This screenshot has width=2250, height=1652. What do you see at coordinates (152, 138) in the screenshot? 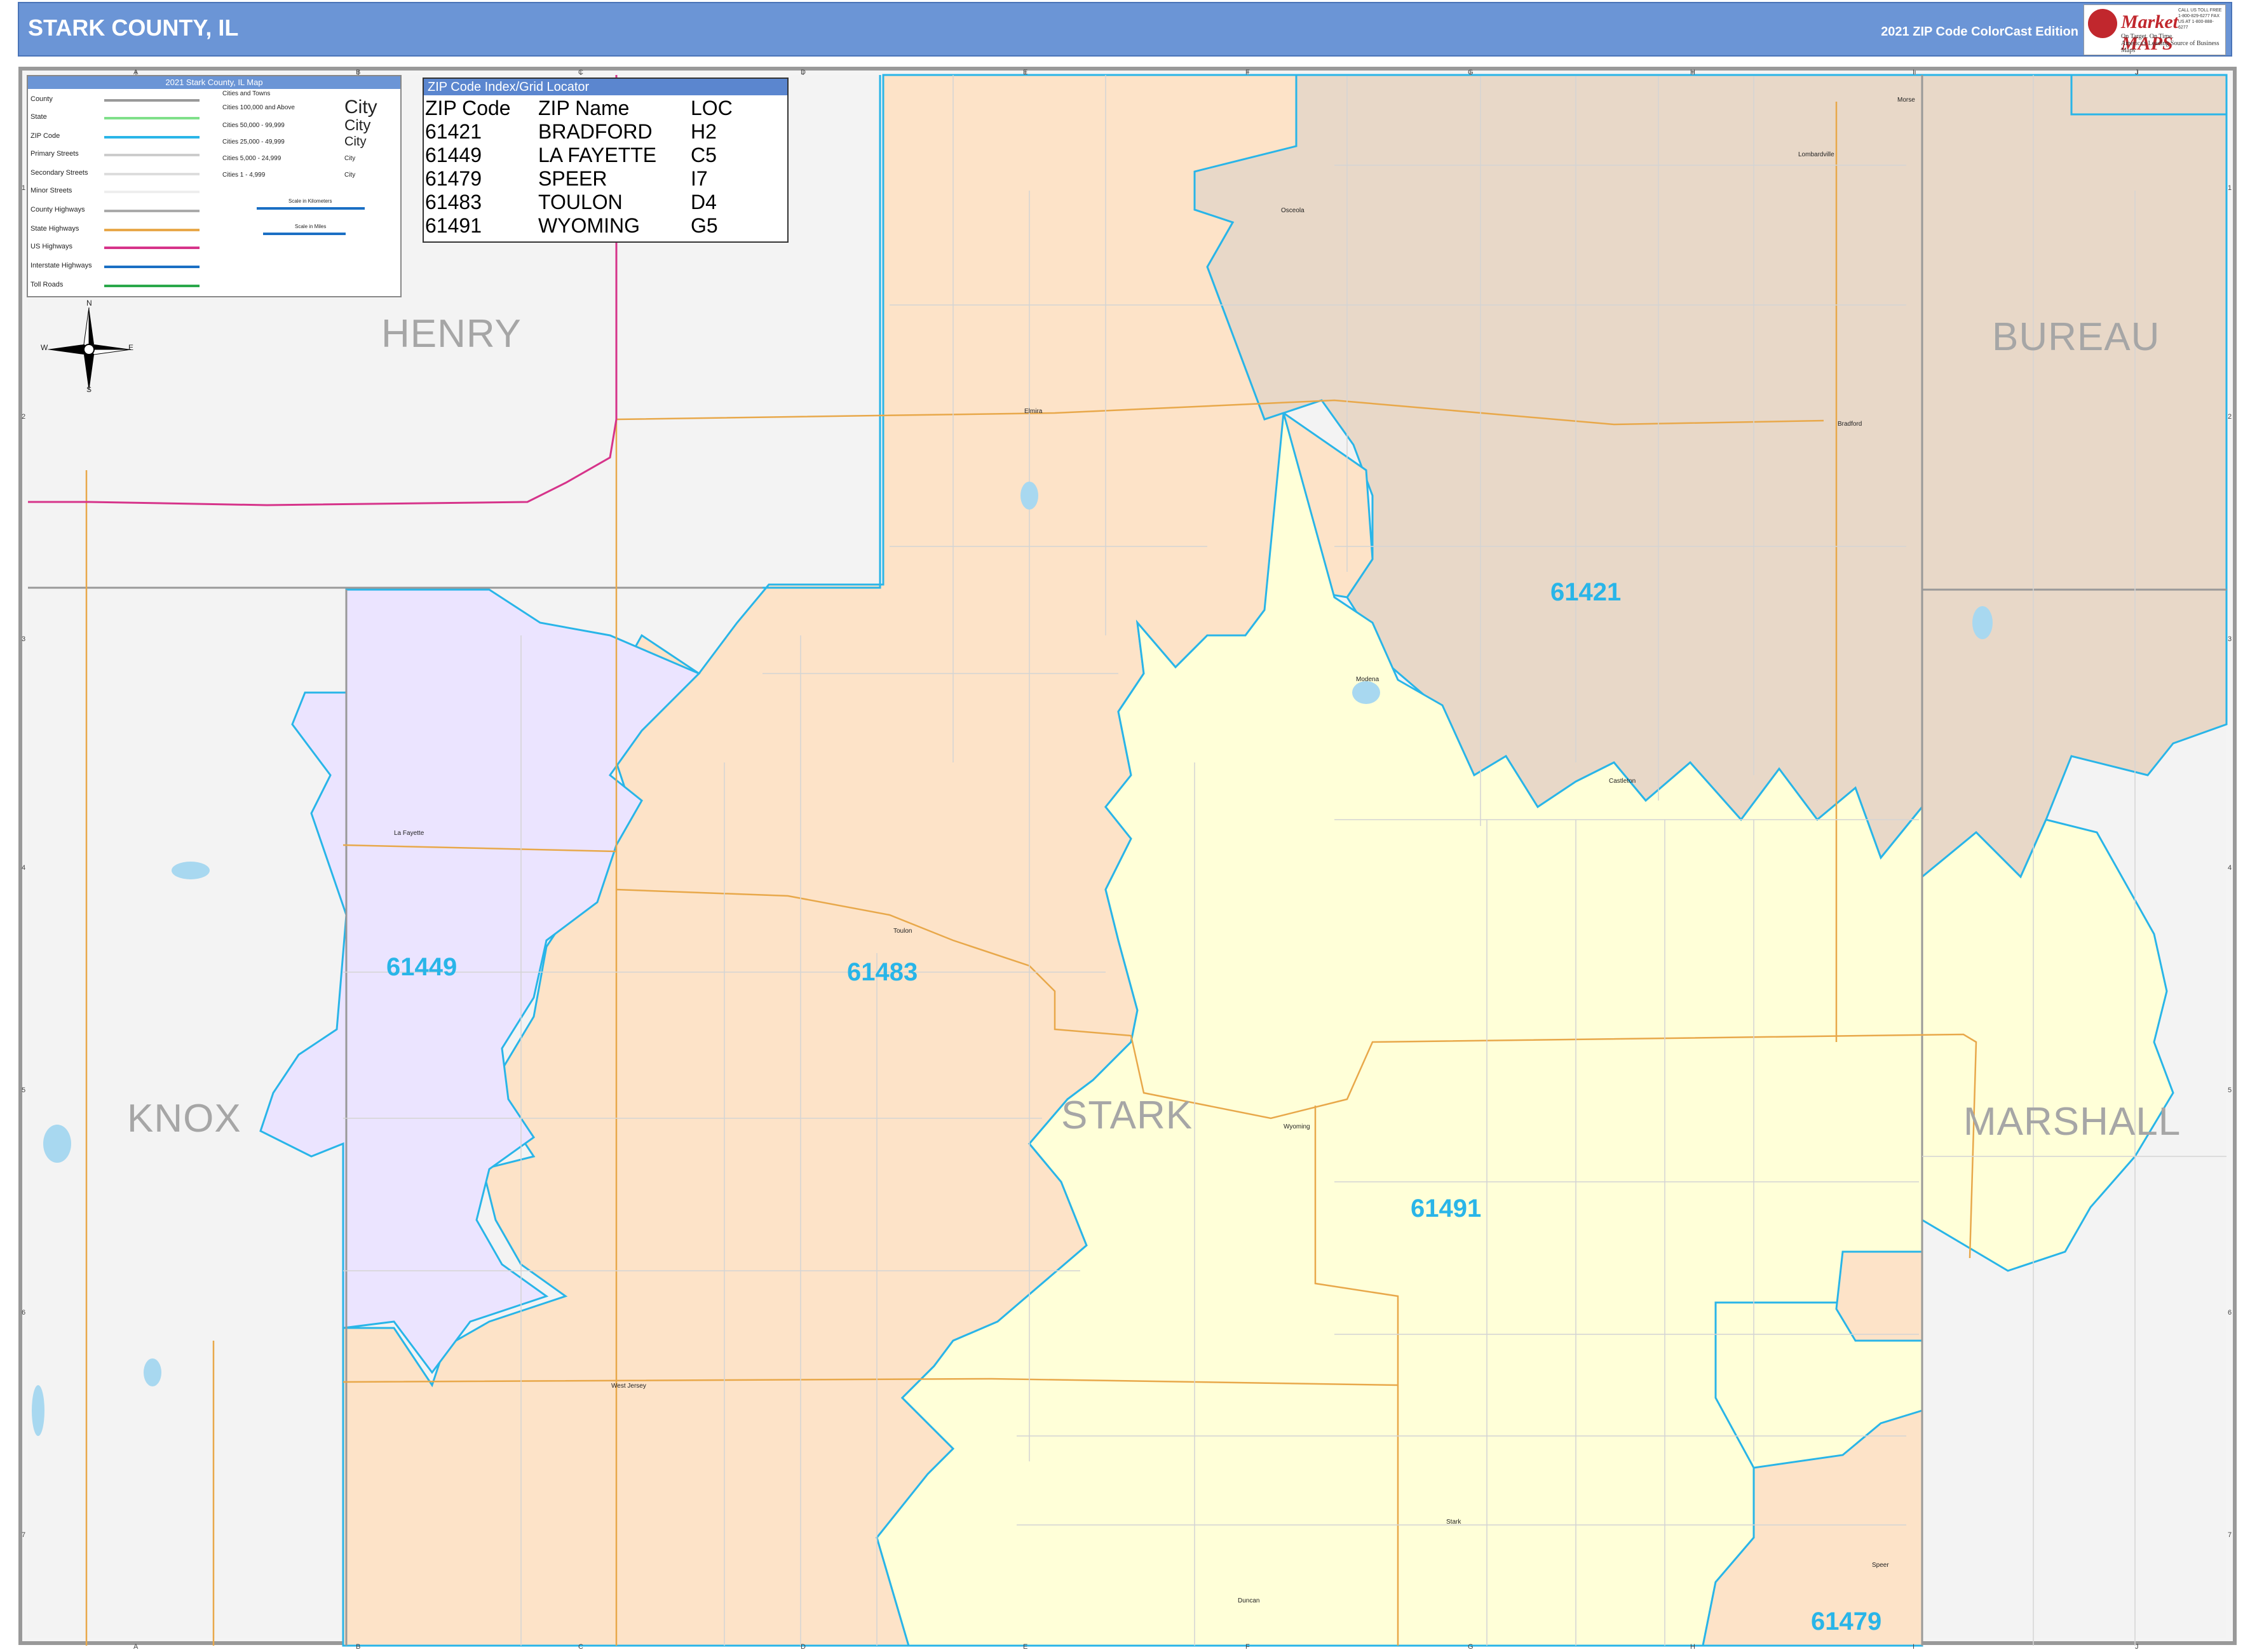
I see `legend-swatch-zip` at bounding box center [152, 138].